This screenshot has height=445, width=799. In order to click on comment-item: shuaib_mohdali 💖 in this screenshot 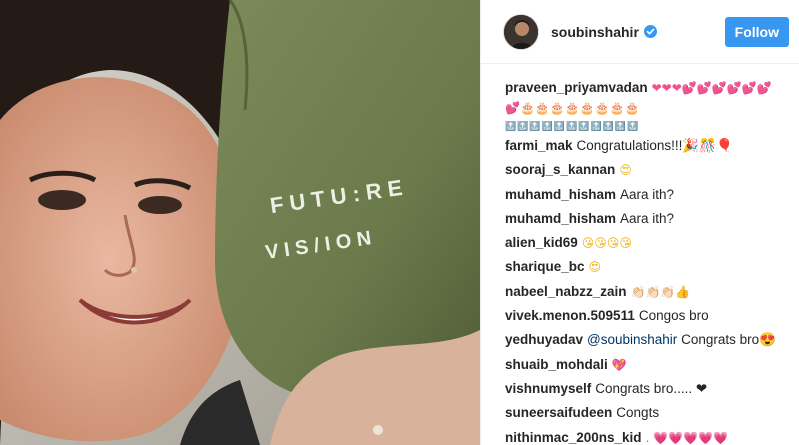, I will do `click(642, 366)`.